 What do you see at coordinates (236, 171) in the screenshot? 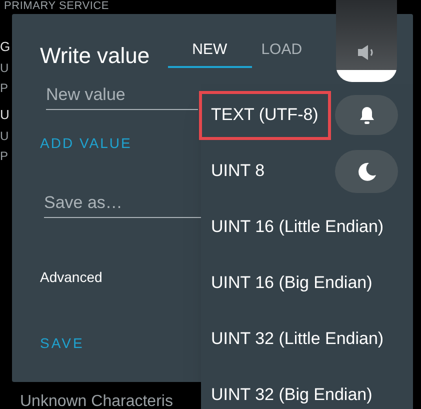
I see `menu-item: UINT 8` at bounding box center [236, 171].